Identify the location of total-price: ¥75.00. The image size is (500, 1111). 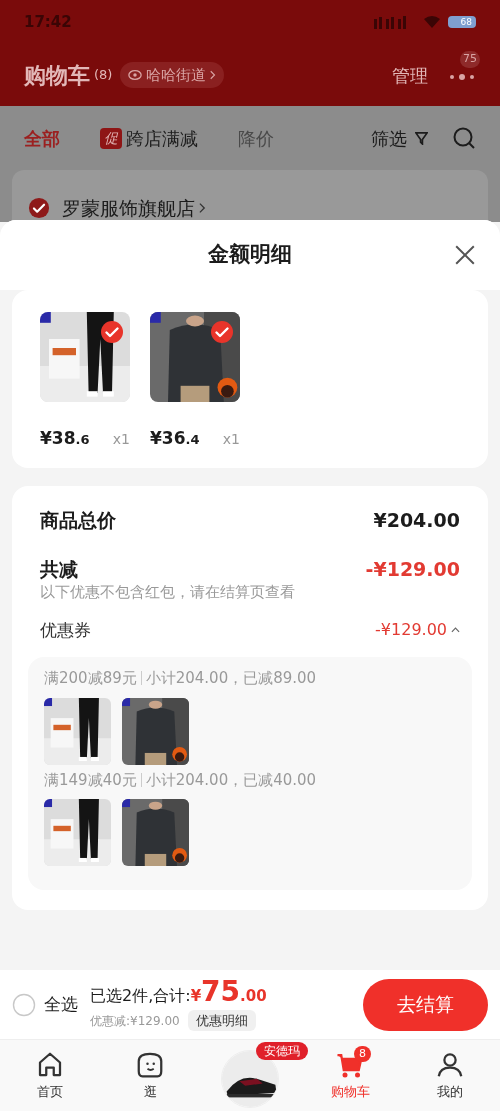
(228, 992).